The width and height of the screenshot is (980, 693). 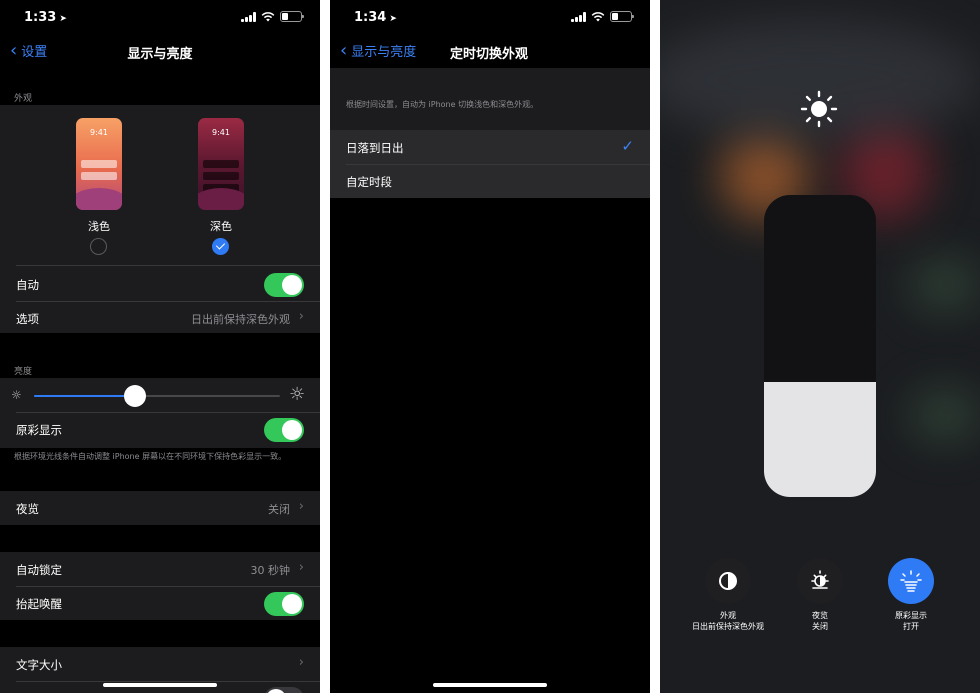 I want to click on brightness-large-slider, so click(x=820, y=346).